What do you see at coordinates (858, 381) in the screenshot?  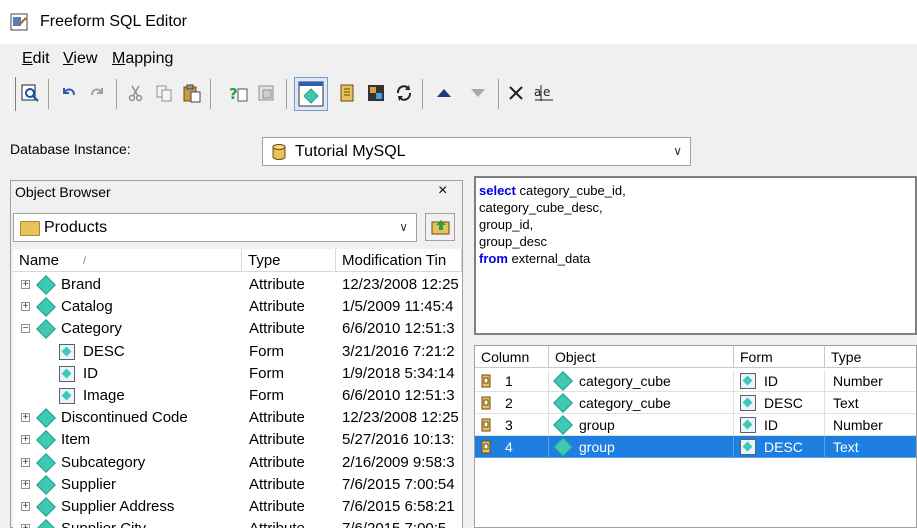 I see `mapping-cell-text: Number` at bounding box center [858, 381].